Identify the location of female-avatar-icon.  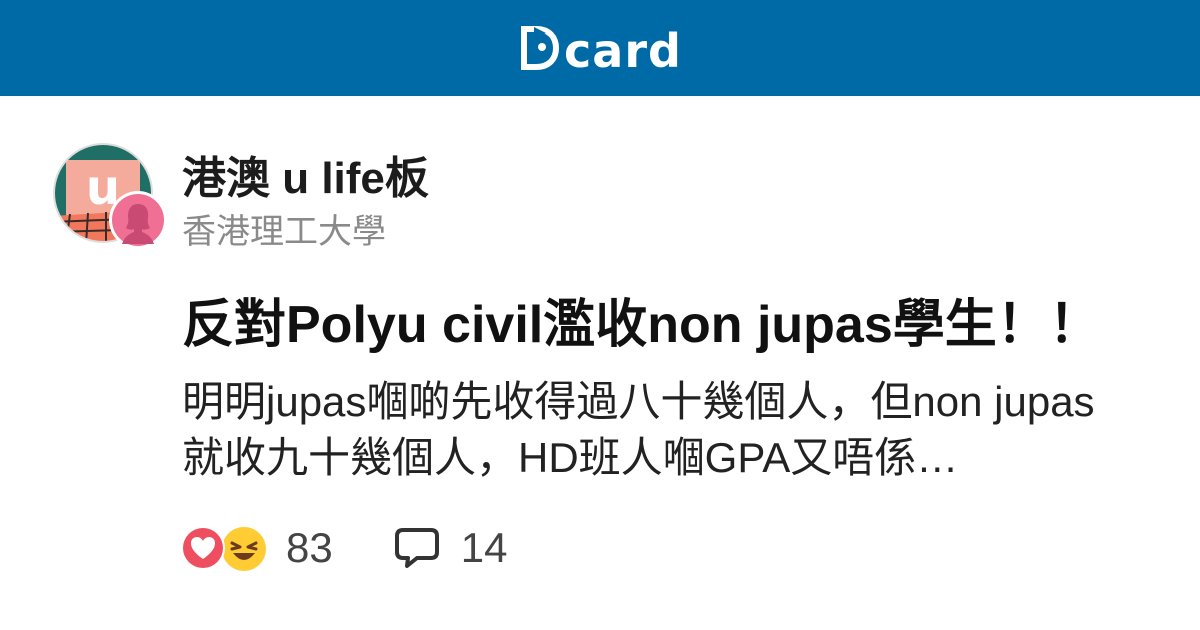
(138, 220).